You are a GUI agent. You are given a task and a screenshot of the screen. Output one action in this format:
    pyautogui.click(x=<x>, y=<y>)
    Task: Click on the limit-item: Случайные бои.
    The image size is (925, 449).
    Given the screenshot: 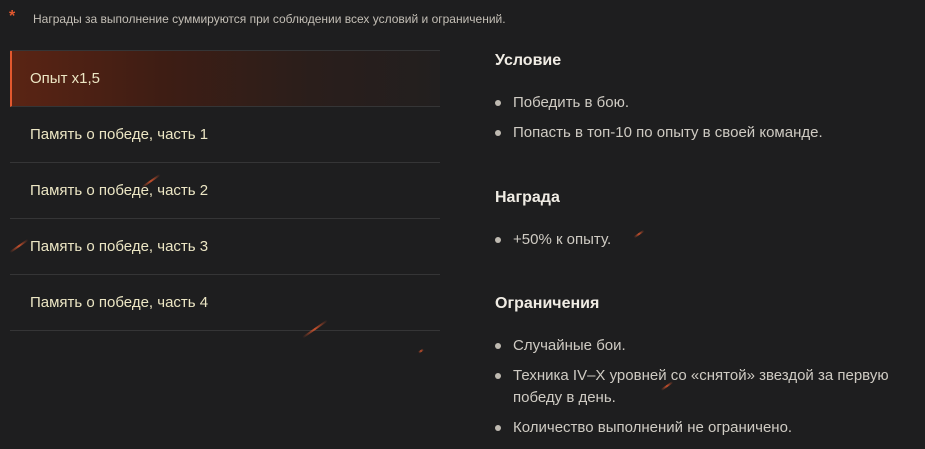 What is the action you would take?
    pyautogui.click(x=707, y=346)
    